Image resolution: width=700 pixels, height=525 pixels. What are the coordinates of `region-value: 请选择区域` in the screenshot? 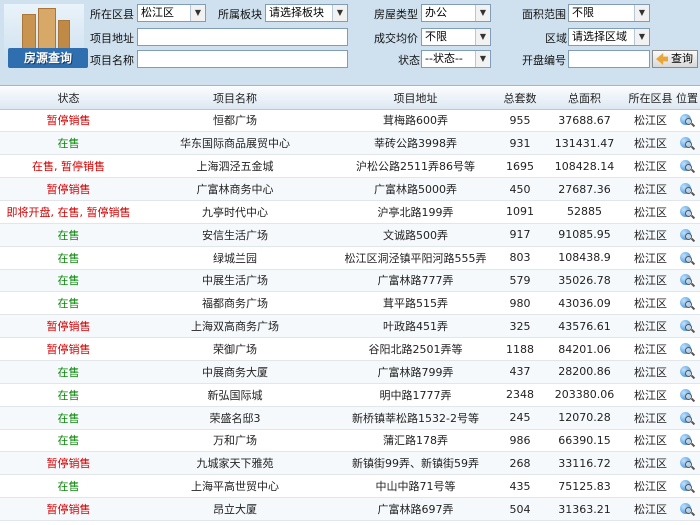 It's located at (599, 36).